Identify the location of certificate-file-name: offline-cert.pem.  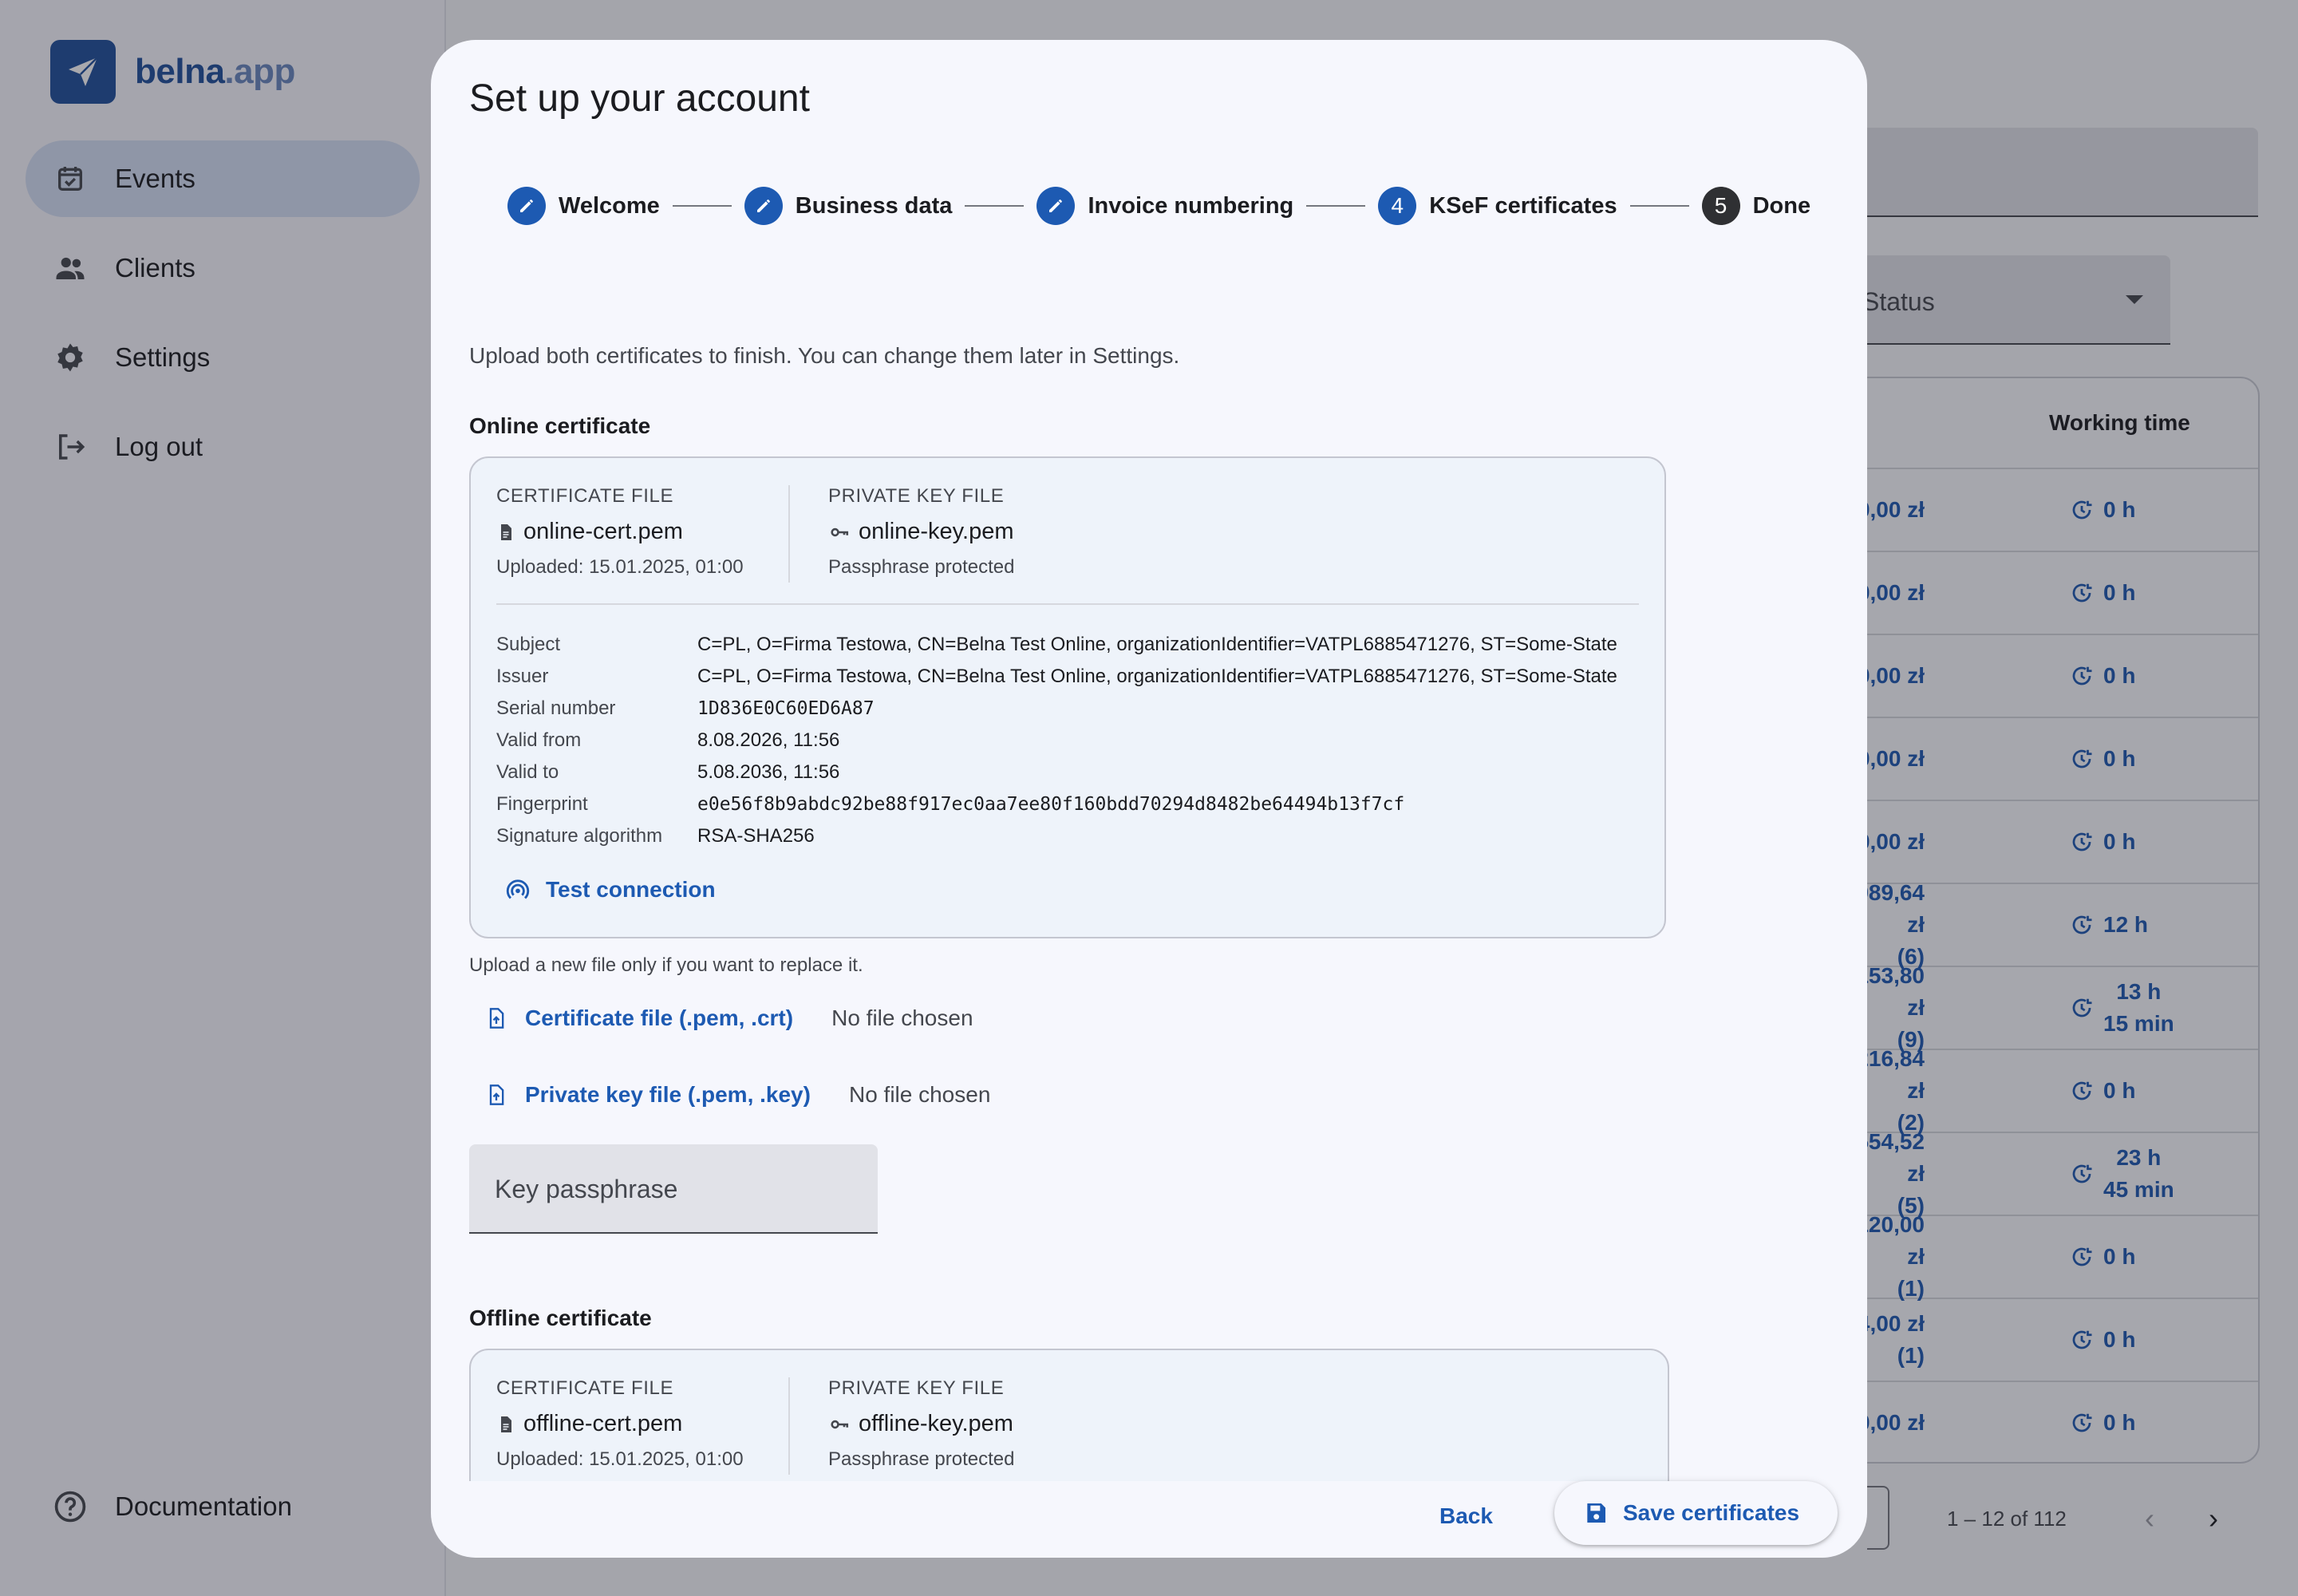
(620, 1424).